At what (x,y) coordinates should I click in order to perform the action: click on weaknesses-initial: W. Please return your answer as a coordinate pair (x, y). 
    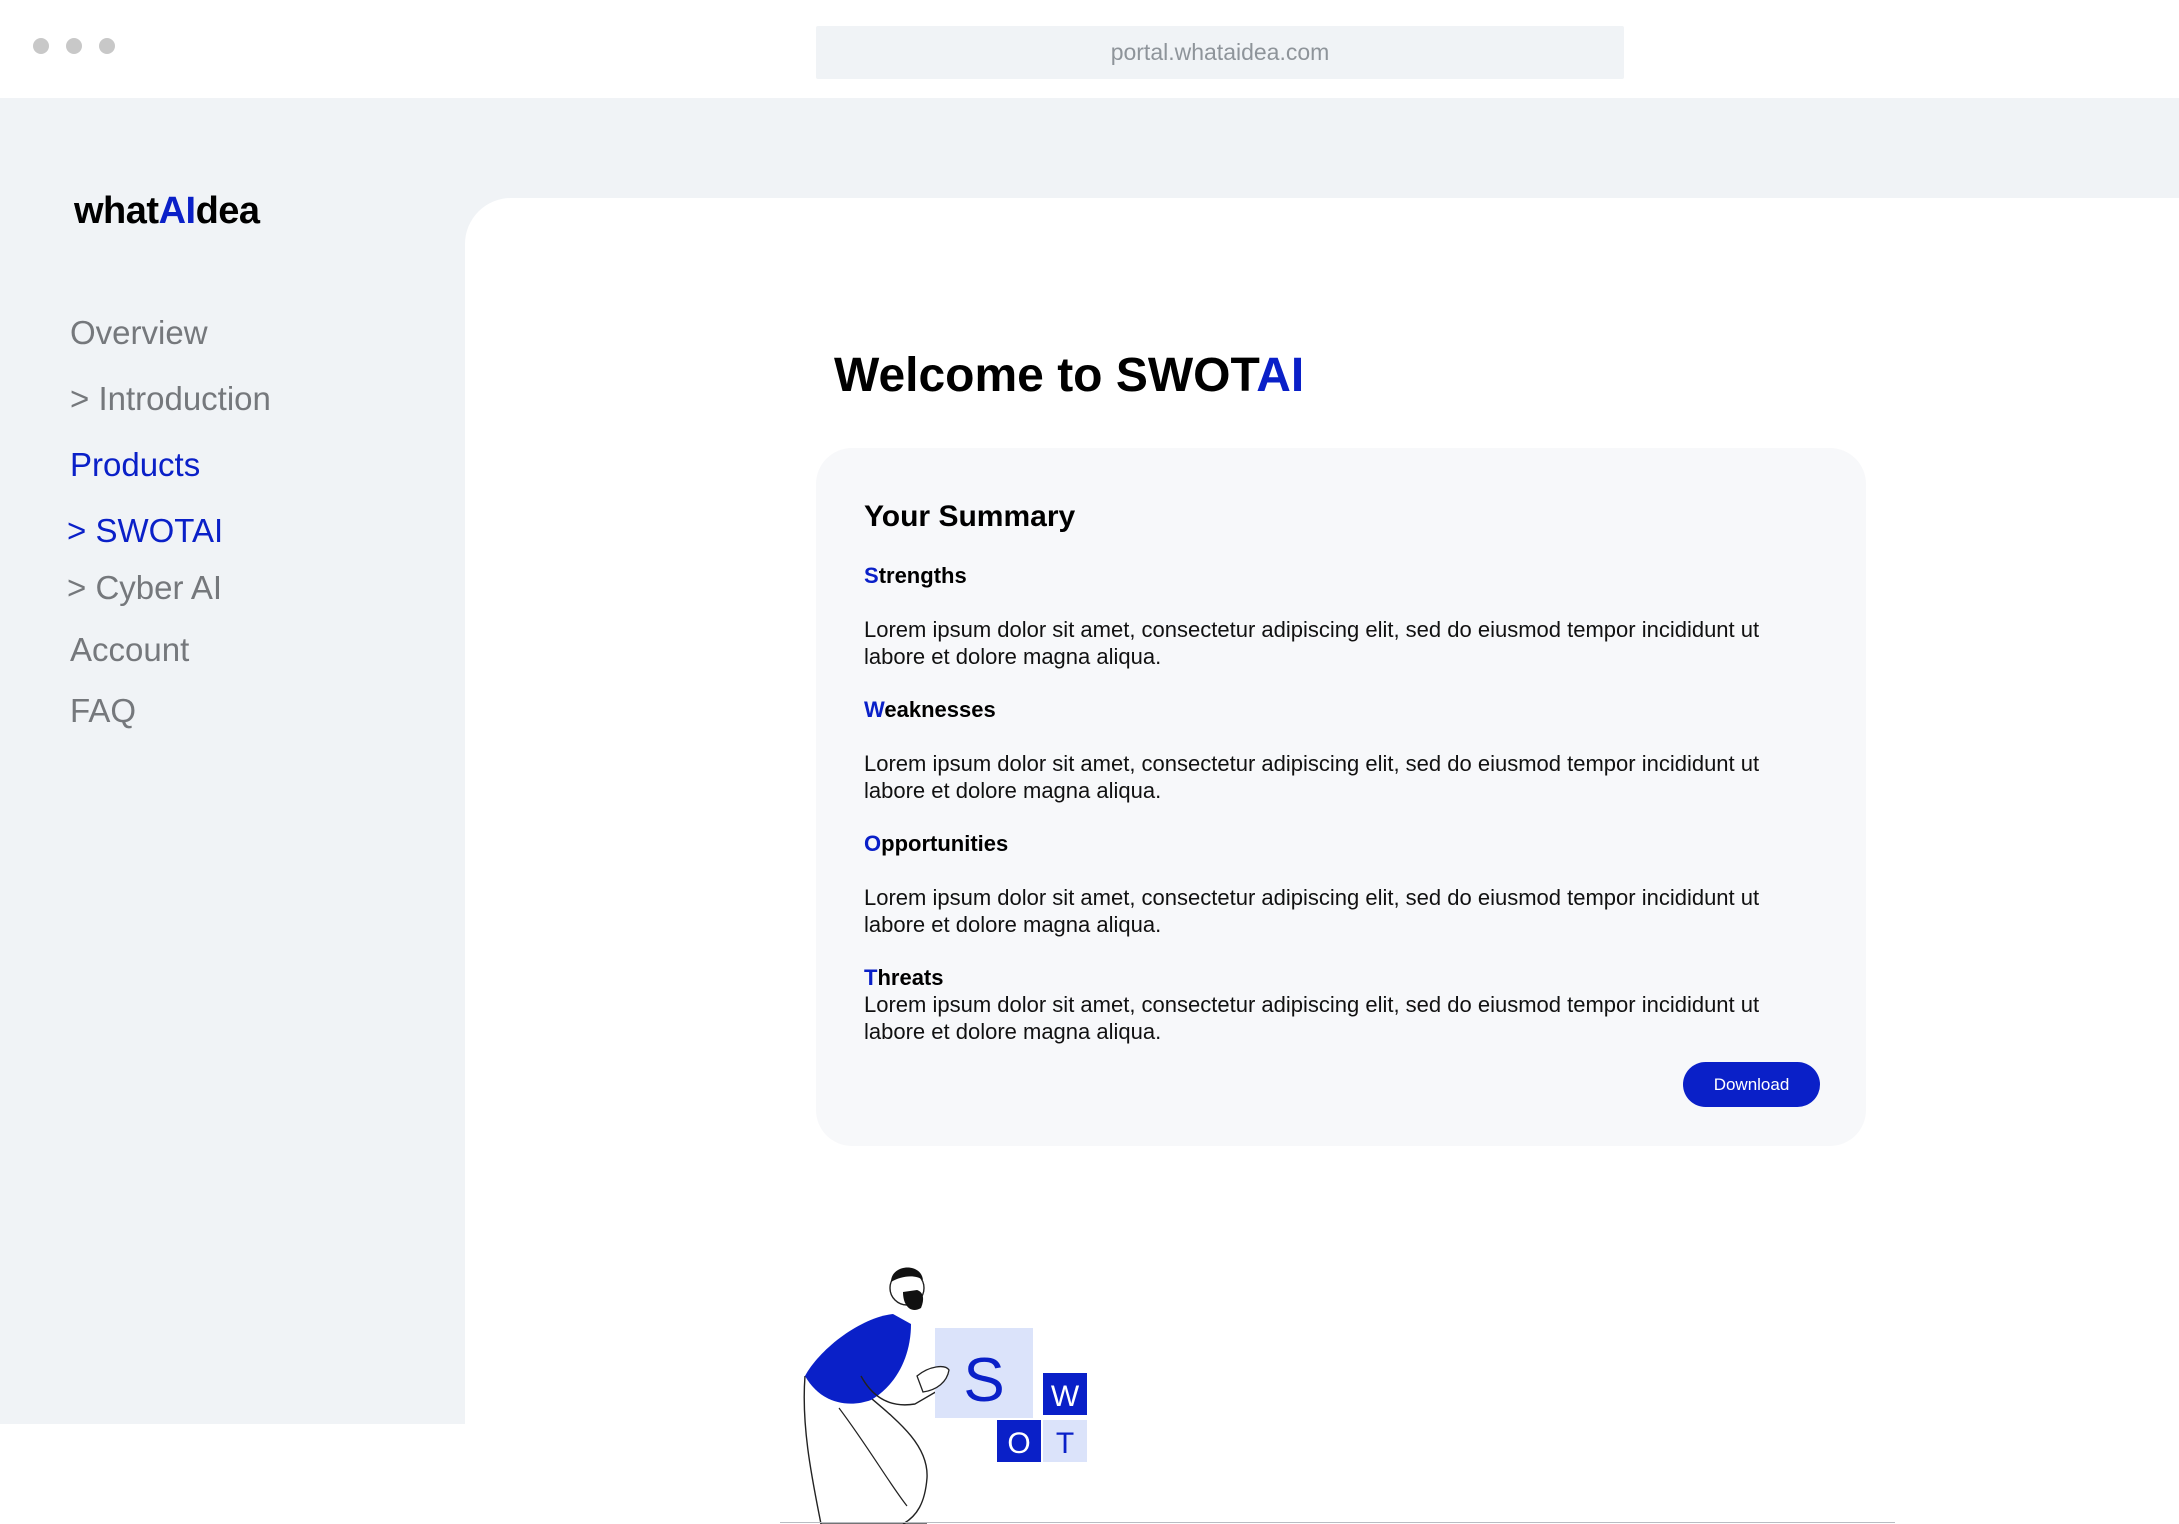
    Looking at the image, I should click on (874, 709).